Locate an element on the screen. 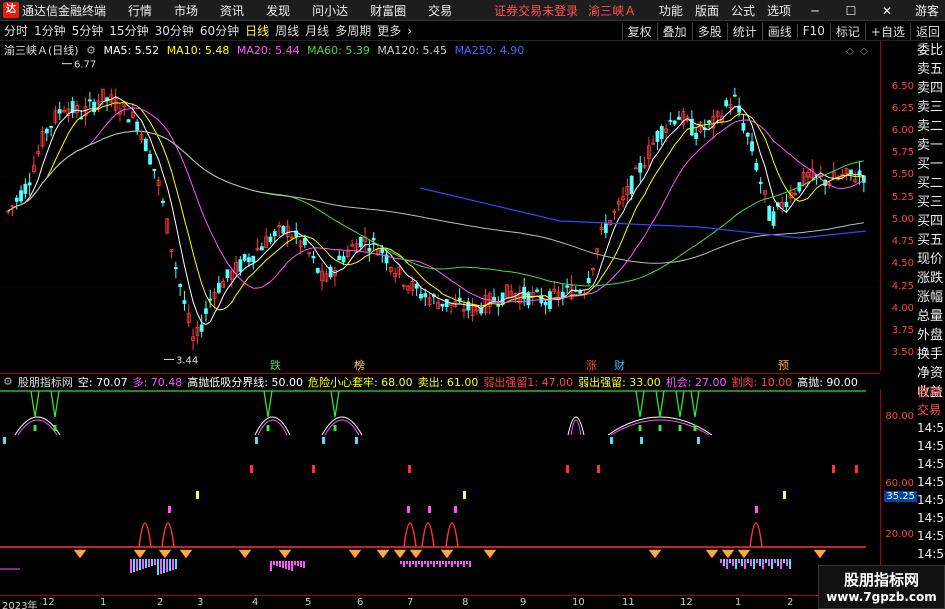  period-15min: 15分钟 is located at coordinates (128, 30).